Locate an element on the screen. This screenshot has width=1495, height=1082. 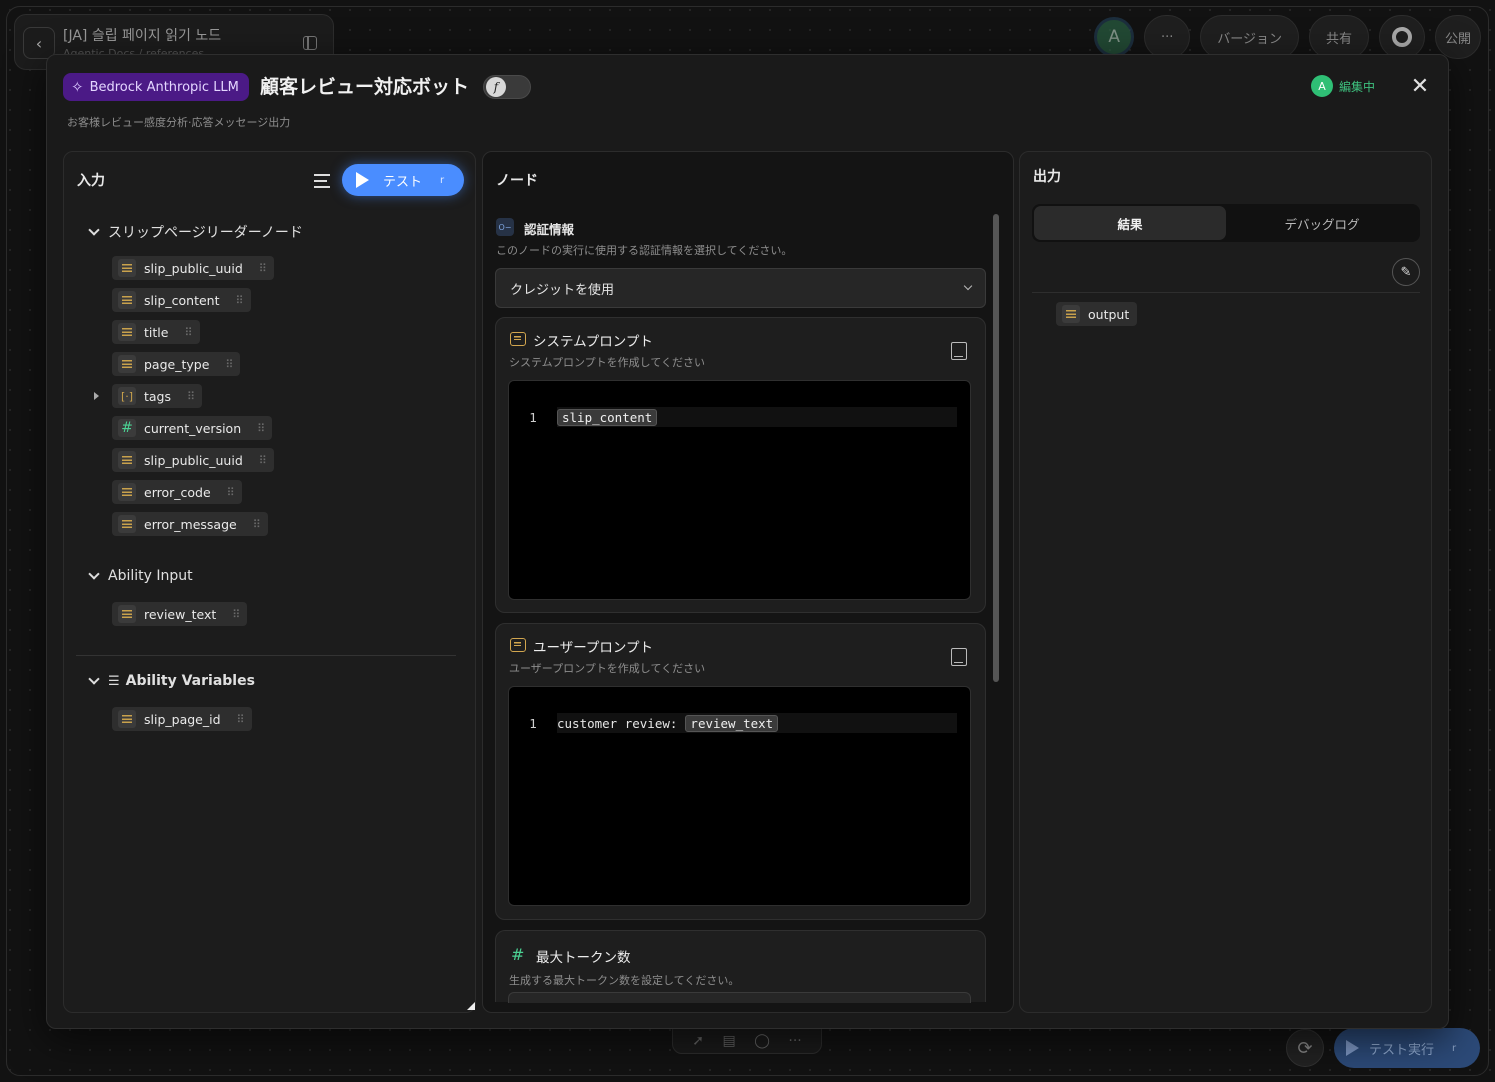
variable-chip: slip_page_id ⠿ is located at coordinates (182, 719).